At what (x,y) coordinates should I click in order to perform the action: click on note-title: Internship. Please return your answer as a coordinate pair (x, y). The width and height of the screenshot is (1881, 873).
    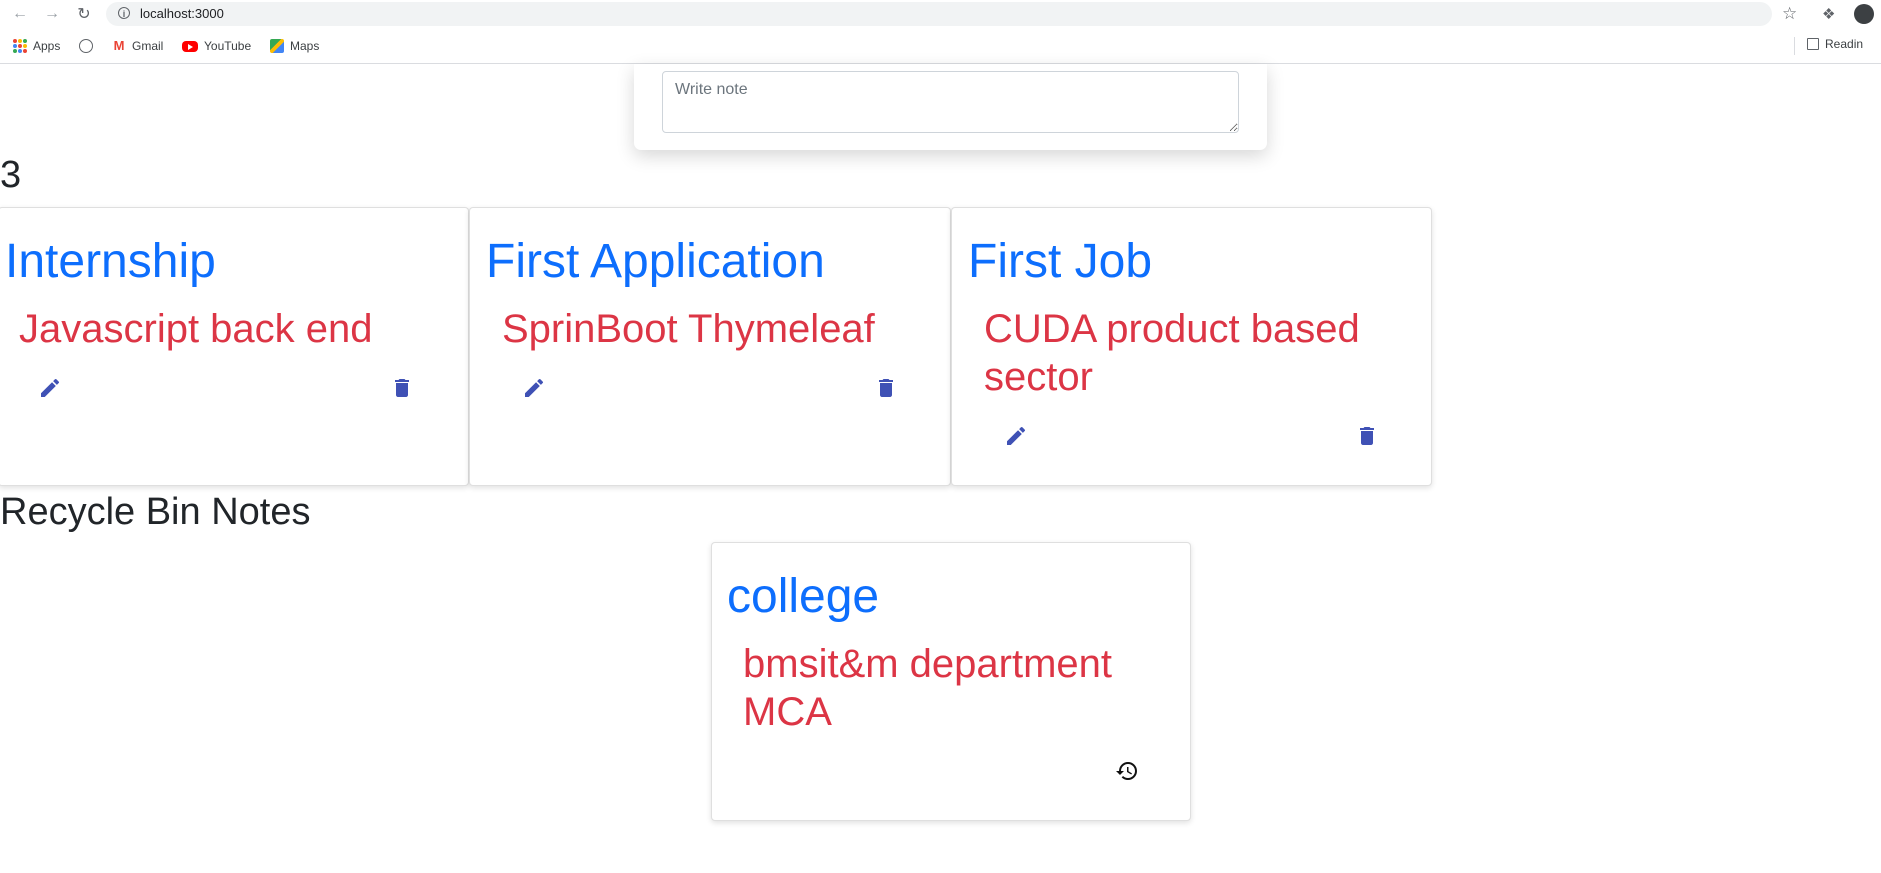
    Looking at the image, I should click on (110, 261).